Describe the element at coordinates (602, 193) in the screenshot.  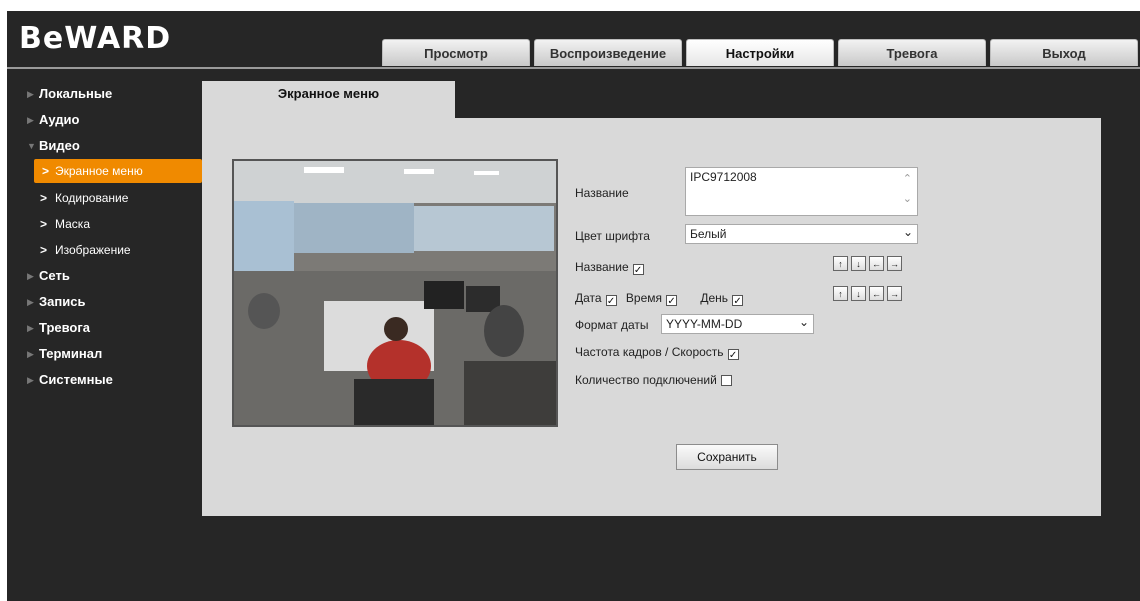
I see `name-label: Название` at that location.